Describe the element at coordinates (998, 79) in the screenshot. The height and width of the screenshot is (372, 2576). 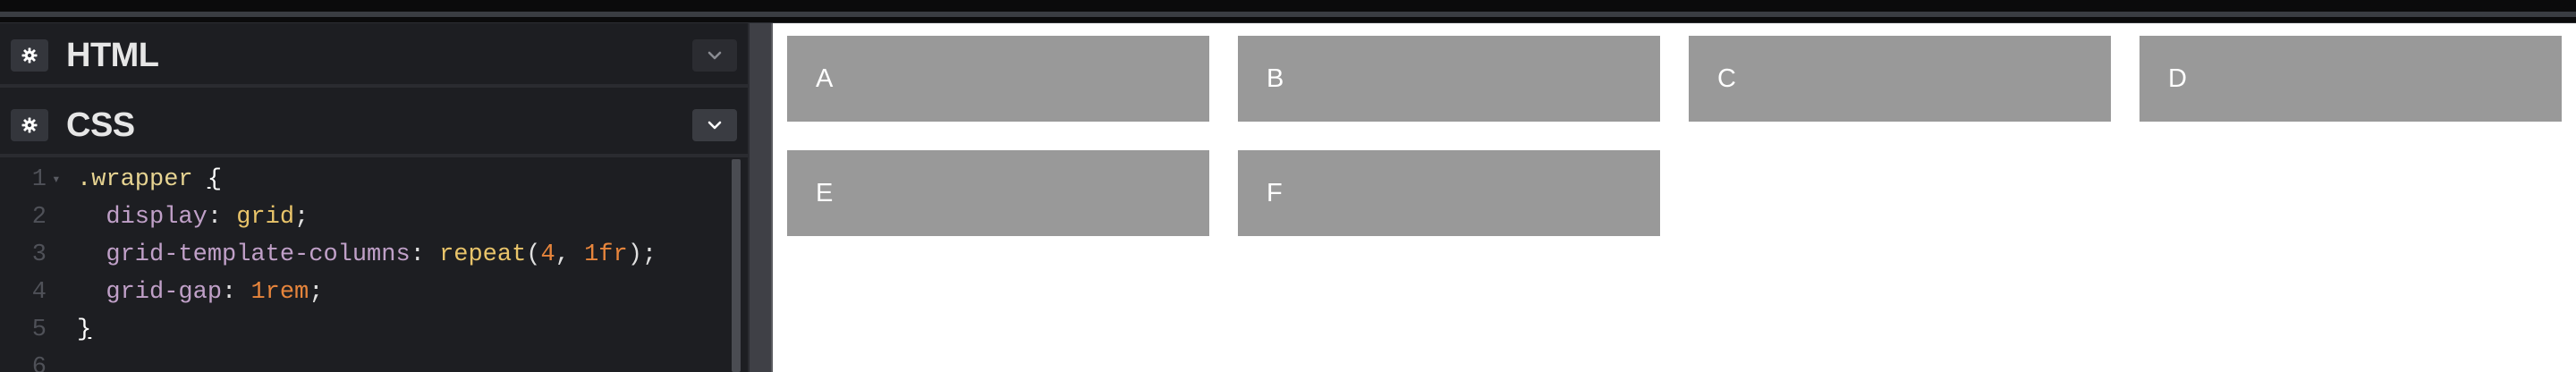
I see `grid-item-a: A` at that location.